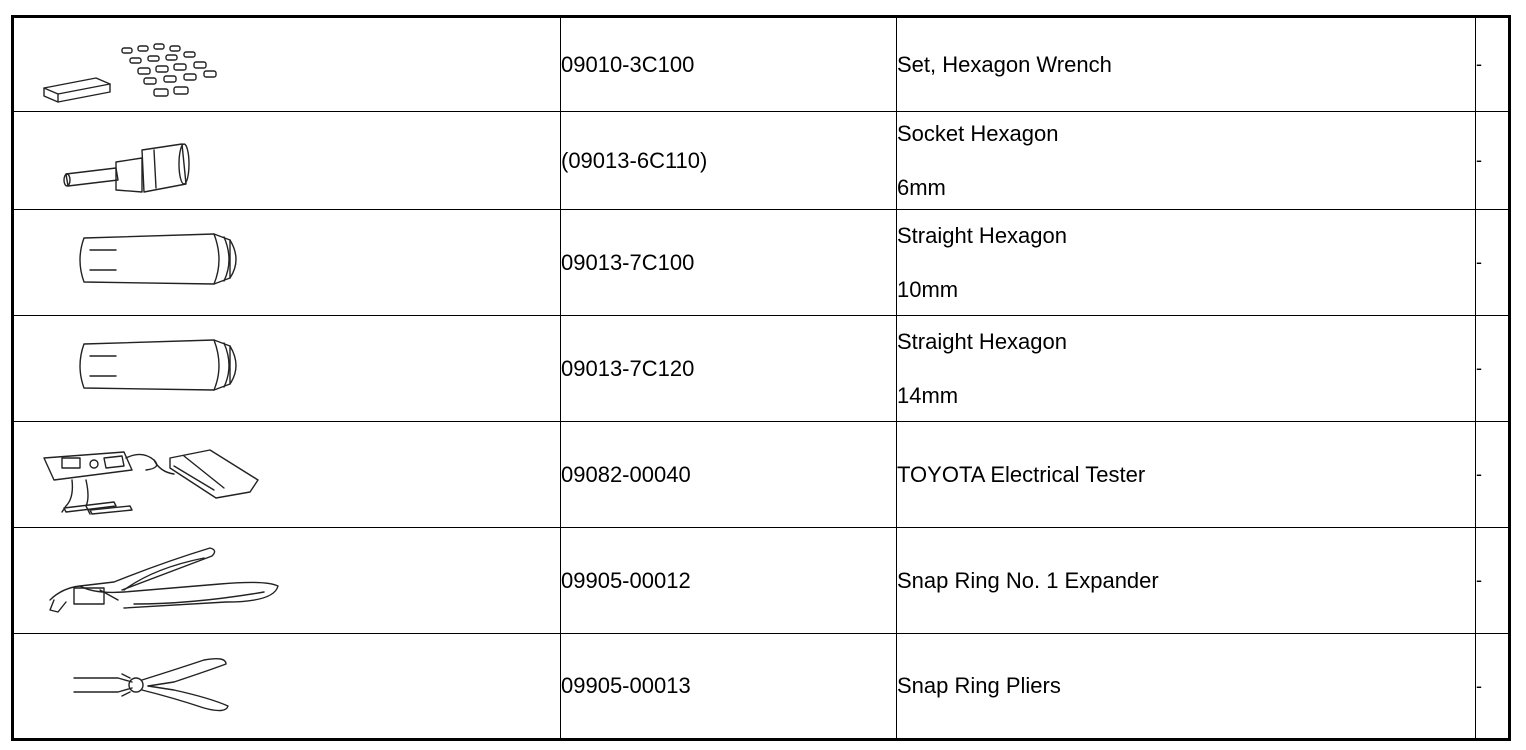 The width and height of the screenshot is (1526, 750). I want to click on snap-ring-expander-icon, so click(164, 580).